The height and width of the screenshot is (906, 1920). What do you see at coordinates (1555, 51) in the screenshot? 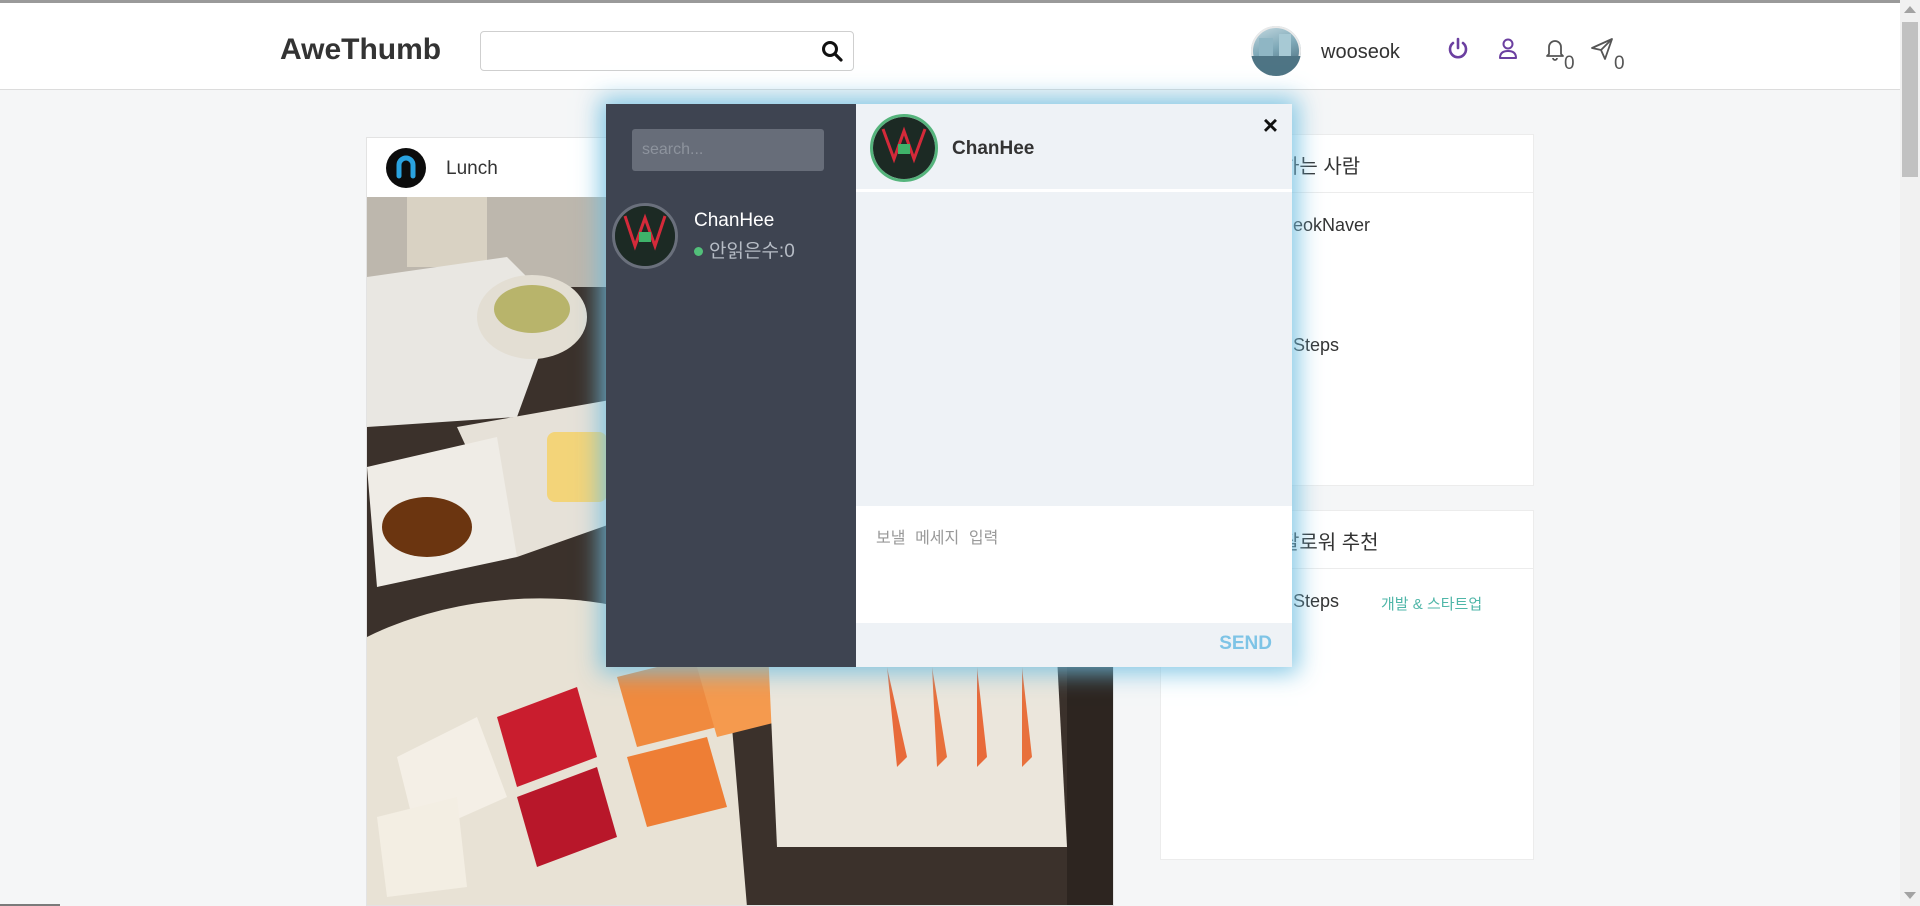
I see `bell-icon` at bounding box center [1555, 51].